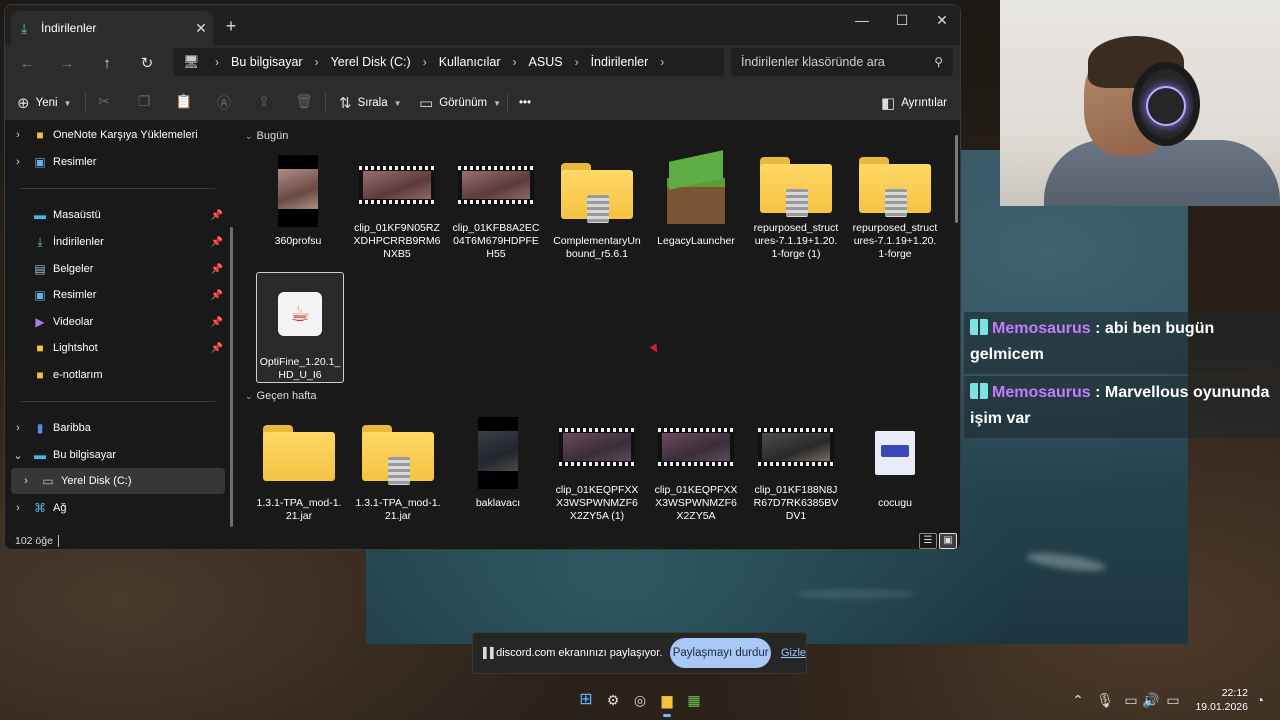 This screenshot has width=1280, height=720. What do you see at coordinates (793, 653) in the screenshot?
I see `hide-link: Gizle` at bounding box center [793, 653].